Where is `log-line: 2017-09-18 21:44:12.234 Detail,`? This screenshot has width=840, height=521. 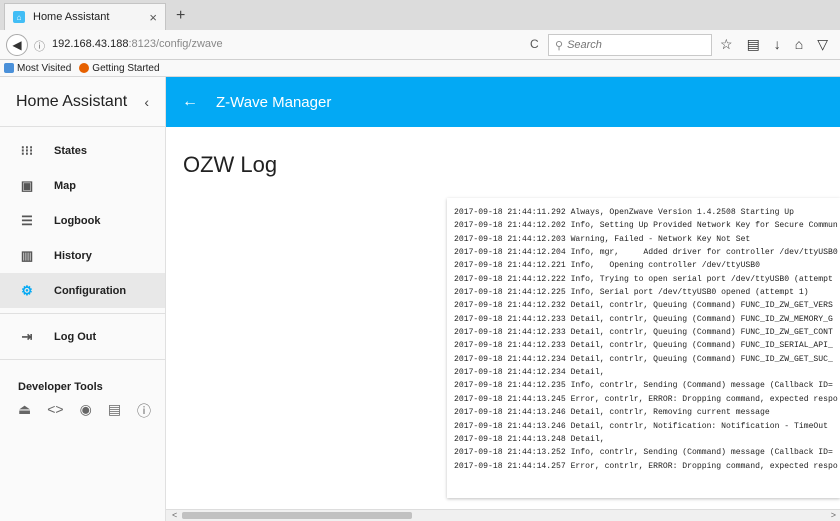
log-line: 2017-09-18 21:44:12.234 Detail, is located at coordinates (529, 373).